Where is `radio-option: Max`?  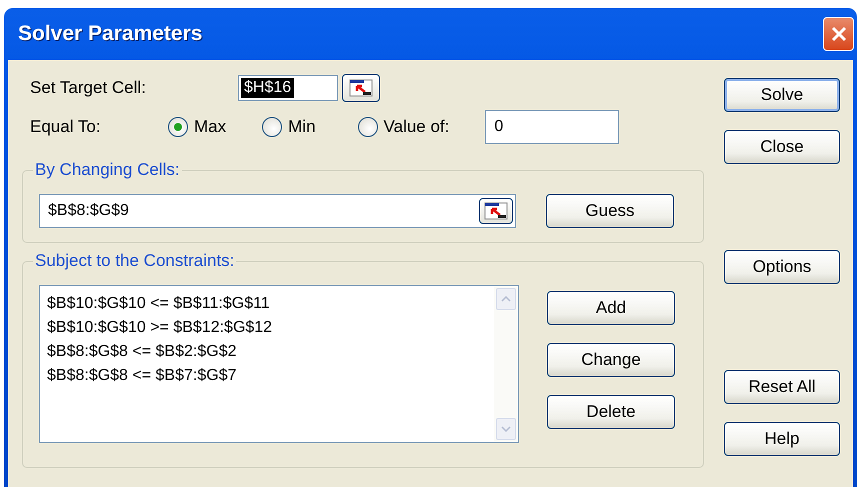
radio-option: Max is located at coordinates (197, 127).